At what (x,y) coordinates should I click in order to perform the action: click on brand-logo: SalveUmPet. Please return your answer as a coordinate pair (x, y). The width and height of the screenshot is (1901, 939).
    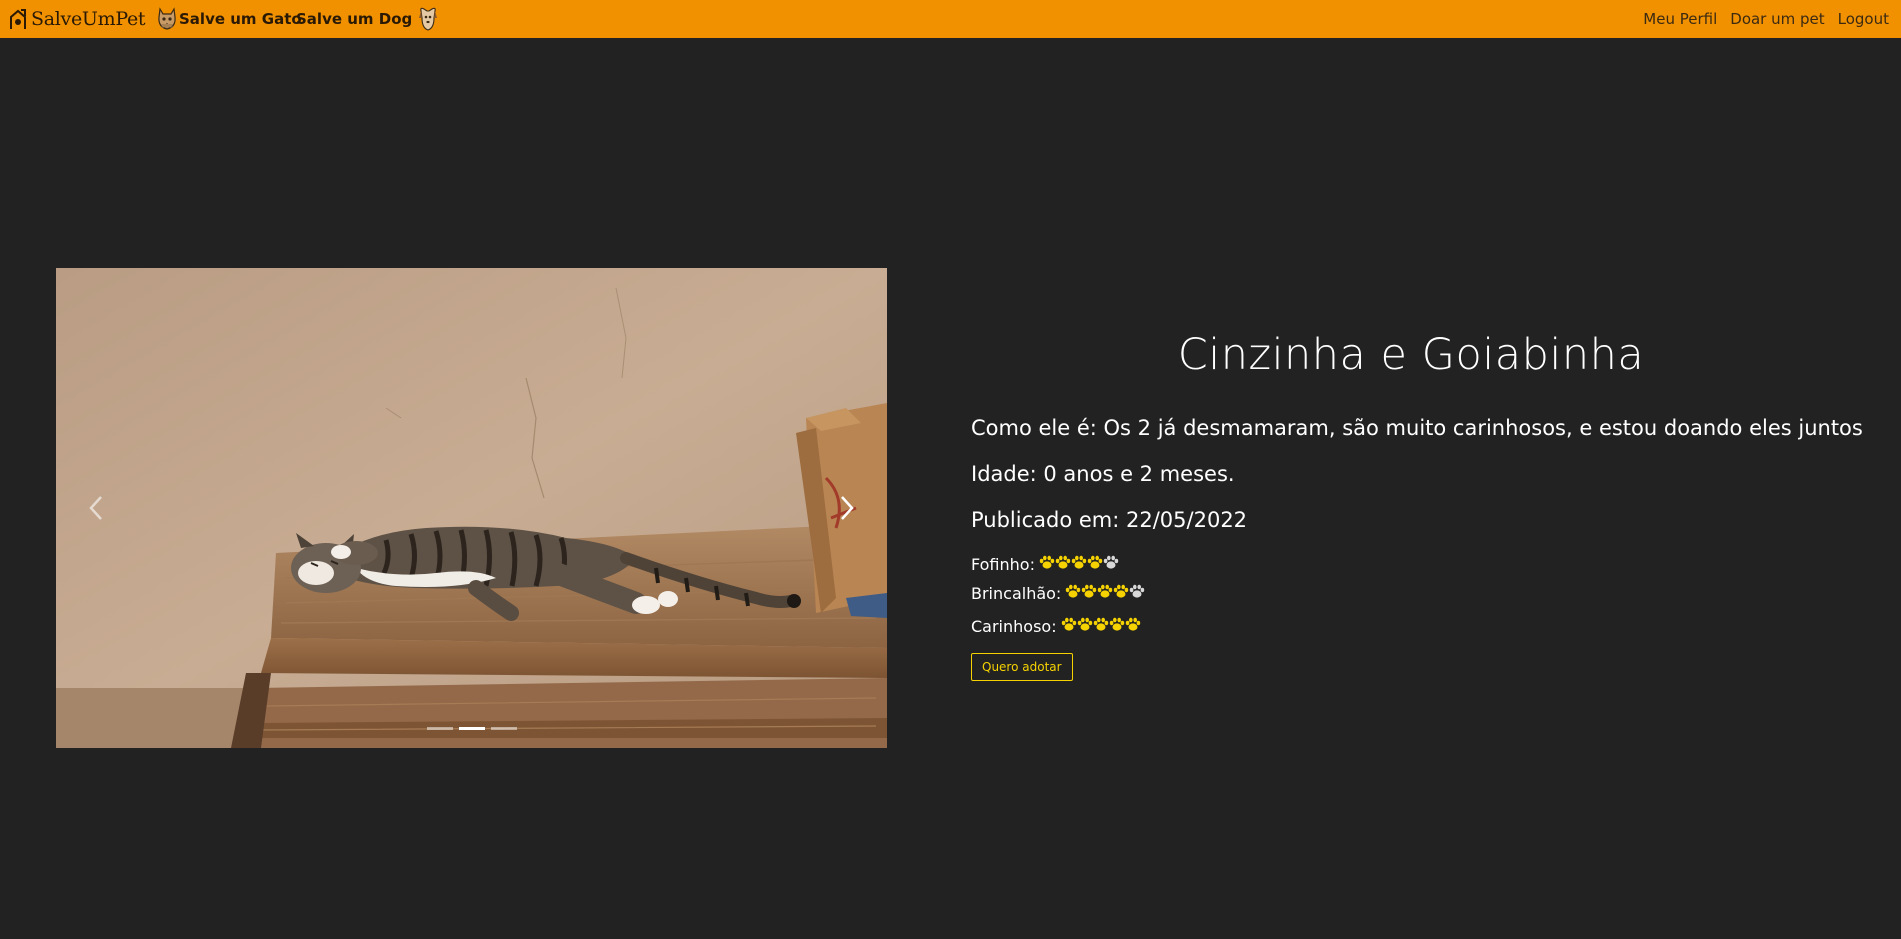
    Looking at the image, I should click on (77, 19).